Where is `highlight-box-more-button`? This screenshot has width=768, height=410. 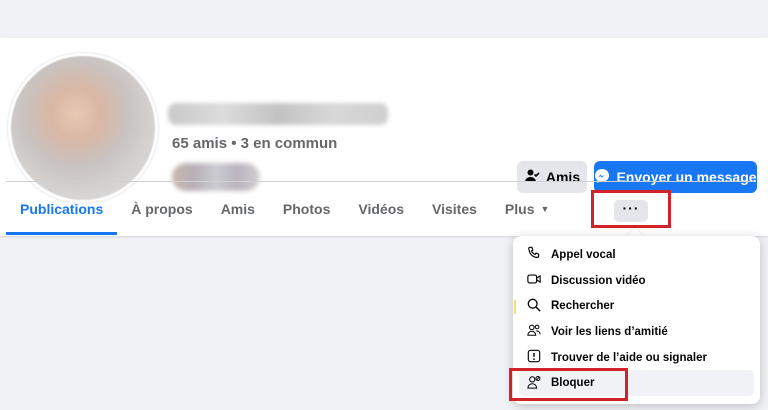 highlight-box-more-button is located at coordinates (631, 209).